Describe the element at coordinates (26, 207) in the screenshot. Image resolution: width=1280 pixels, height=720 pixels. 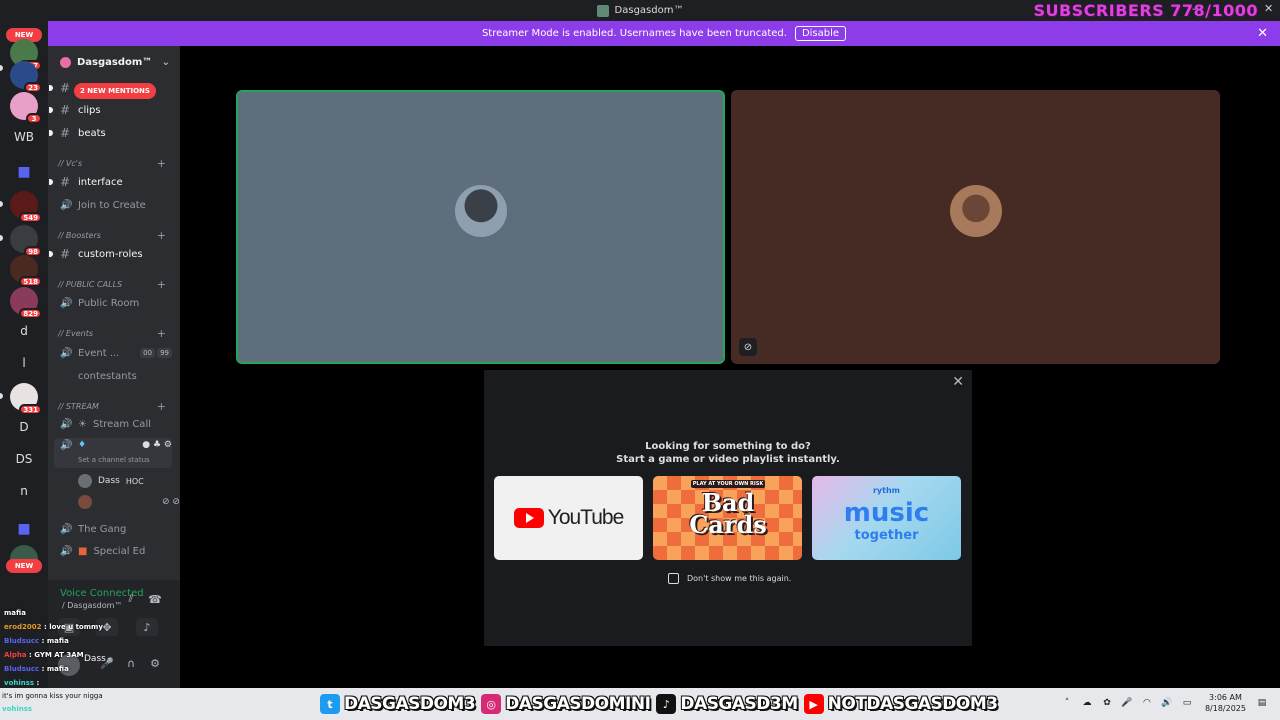
I see `server-icon: 549` at that location.